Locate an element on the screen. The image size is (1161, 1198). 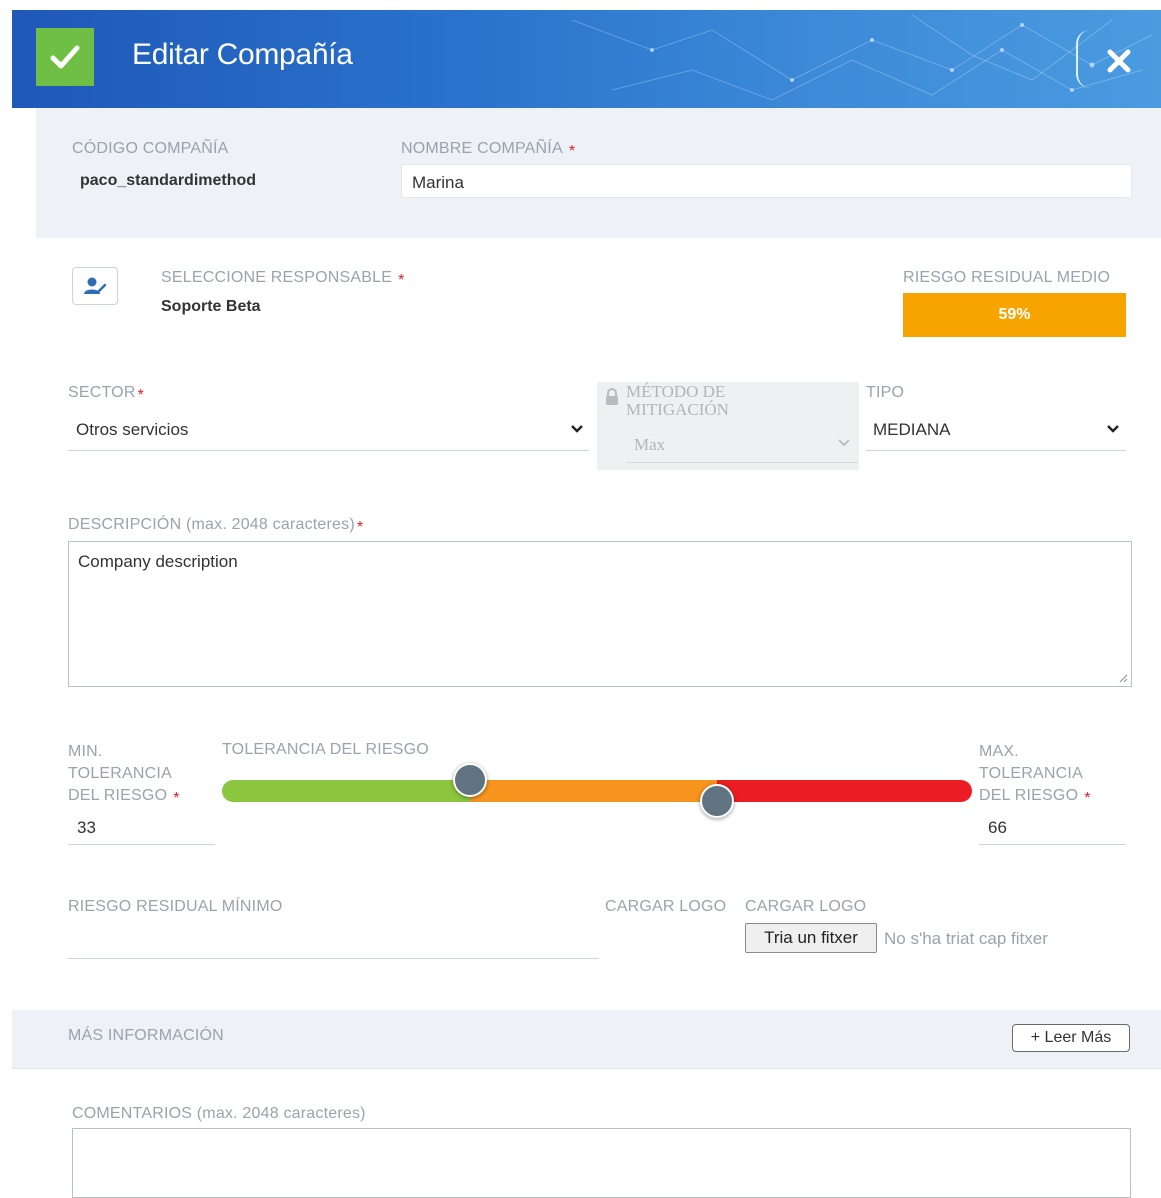
max-tolerance-label: MAX. TOLERANCIA DEL RIESGO * is located at coordinates (1035, 775).